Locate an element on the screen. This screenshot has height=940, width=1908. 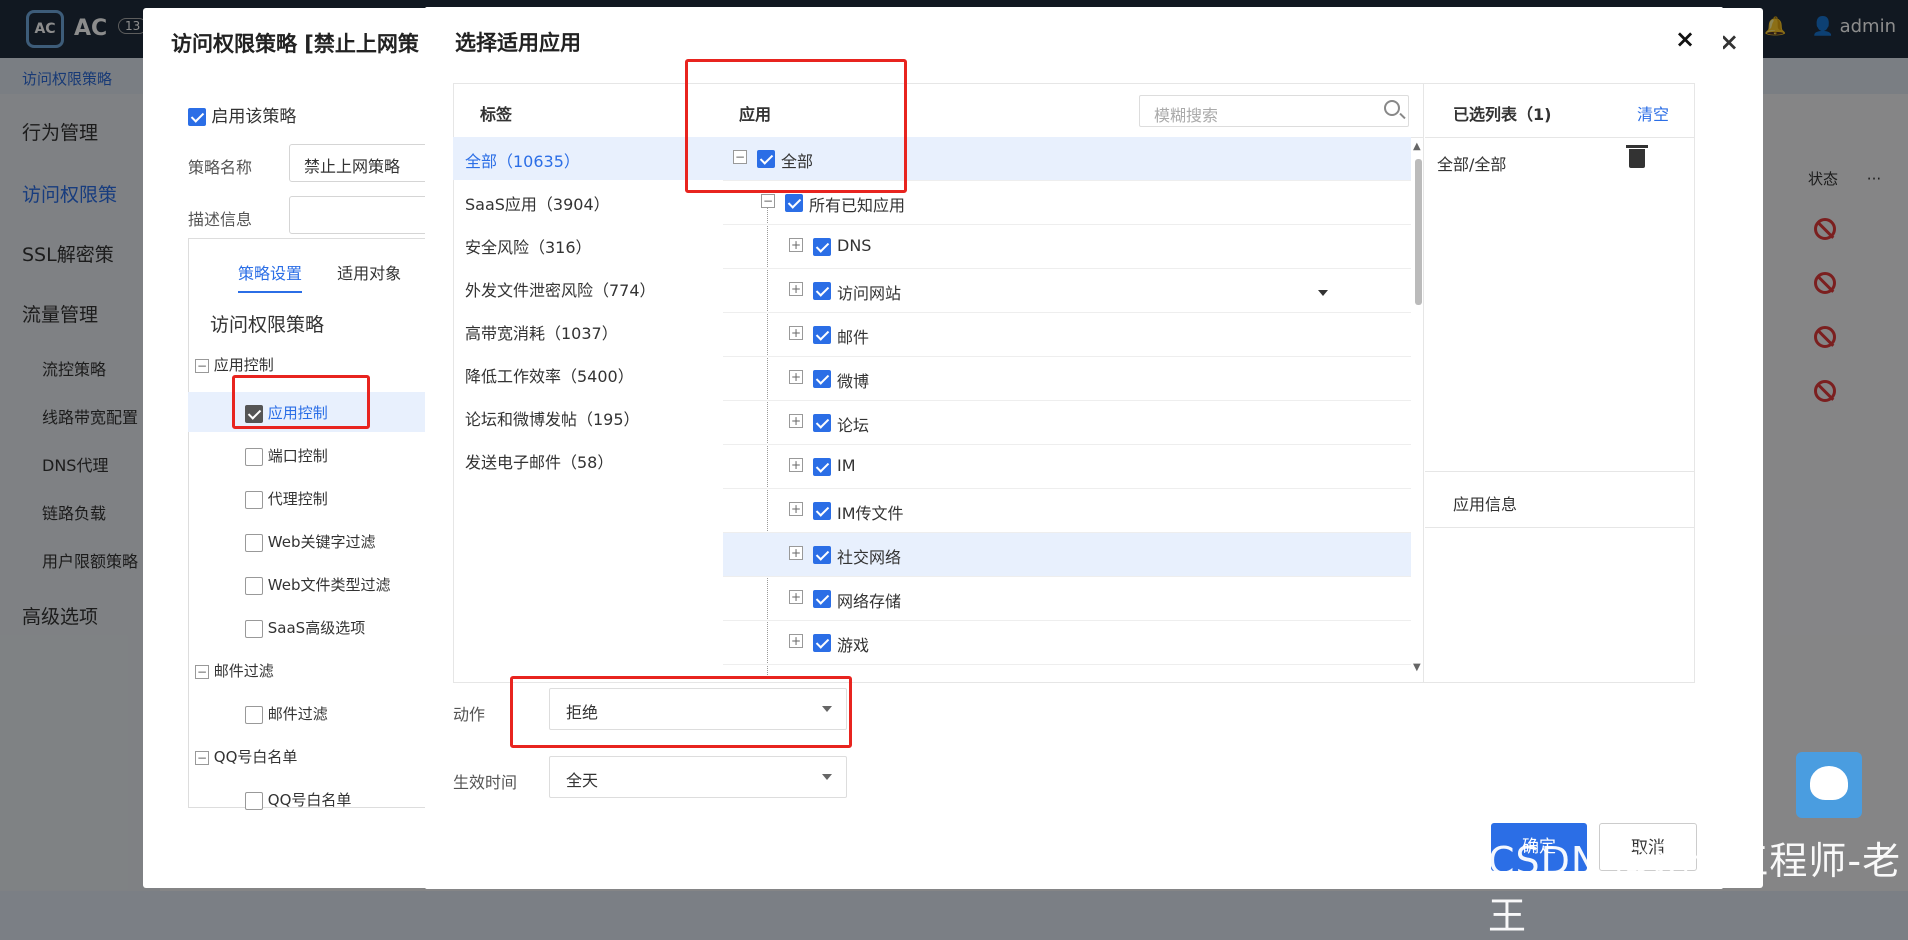
search-icon is located at coordinates (1392, 108).